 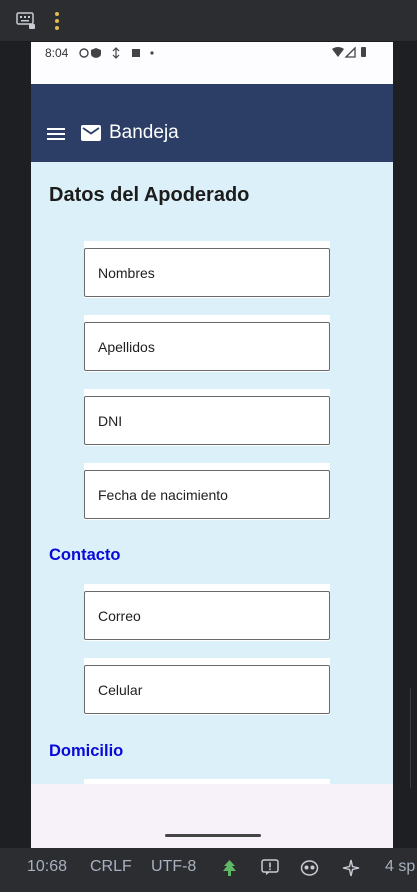 What do you see at coordinates (208, 870) in the screenshot?
I see `ide-status-bar: 10:68 CRLF UTF-8 4 sp` at bounding box center [208, 870].